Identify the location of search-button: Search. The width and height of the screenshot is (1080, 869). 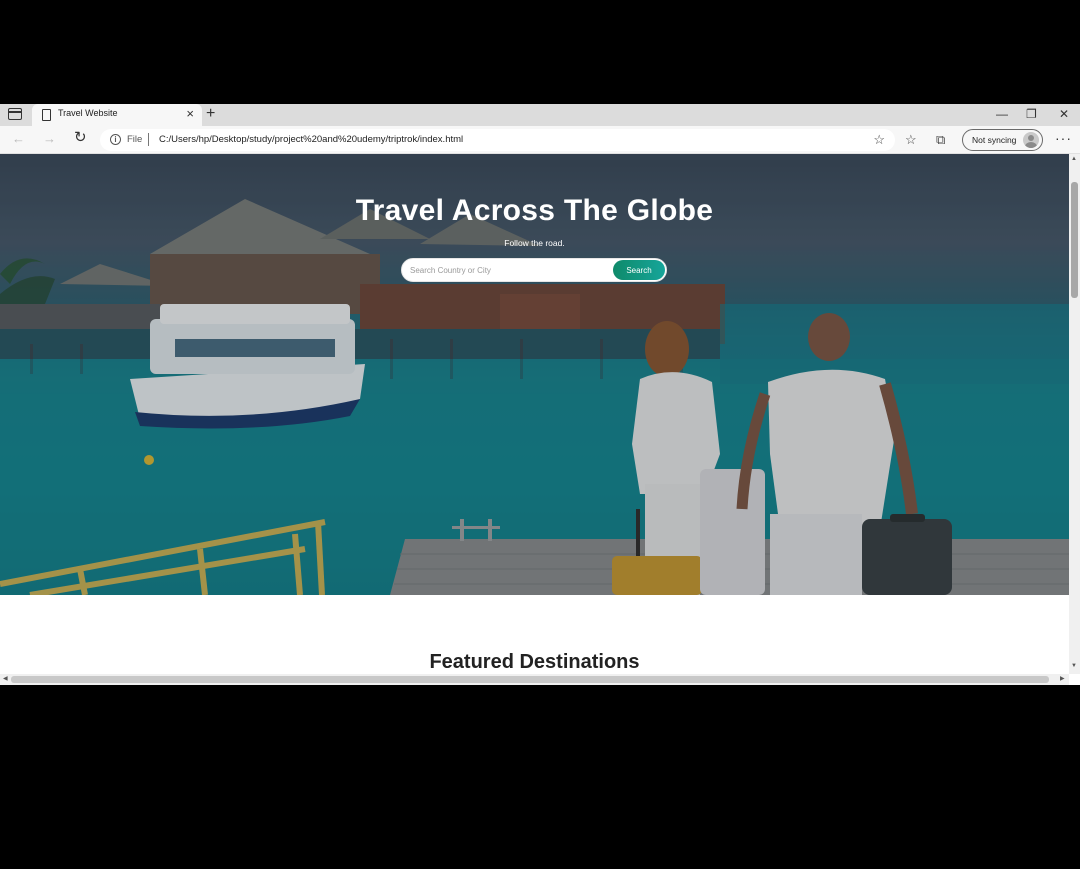
(639, 270).